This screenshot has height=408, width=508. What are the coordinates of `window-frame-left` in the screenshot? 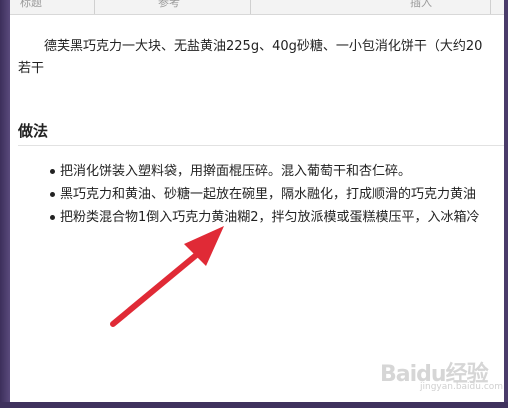 It's located at (5, 204).